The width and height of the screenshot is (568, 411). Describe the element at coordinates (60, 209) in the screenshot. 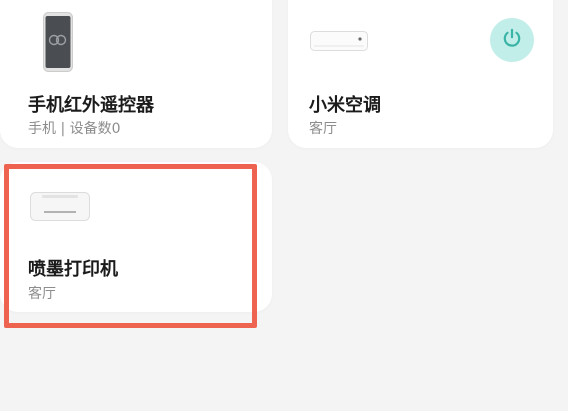

I see `printer-icon` at that location.